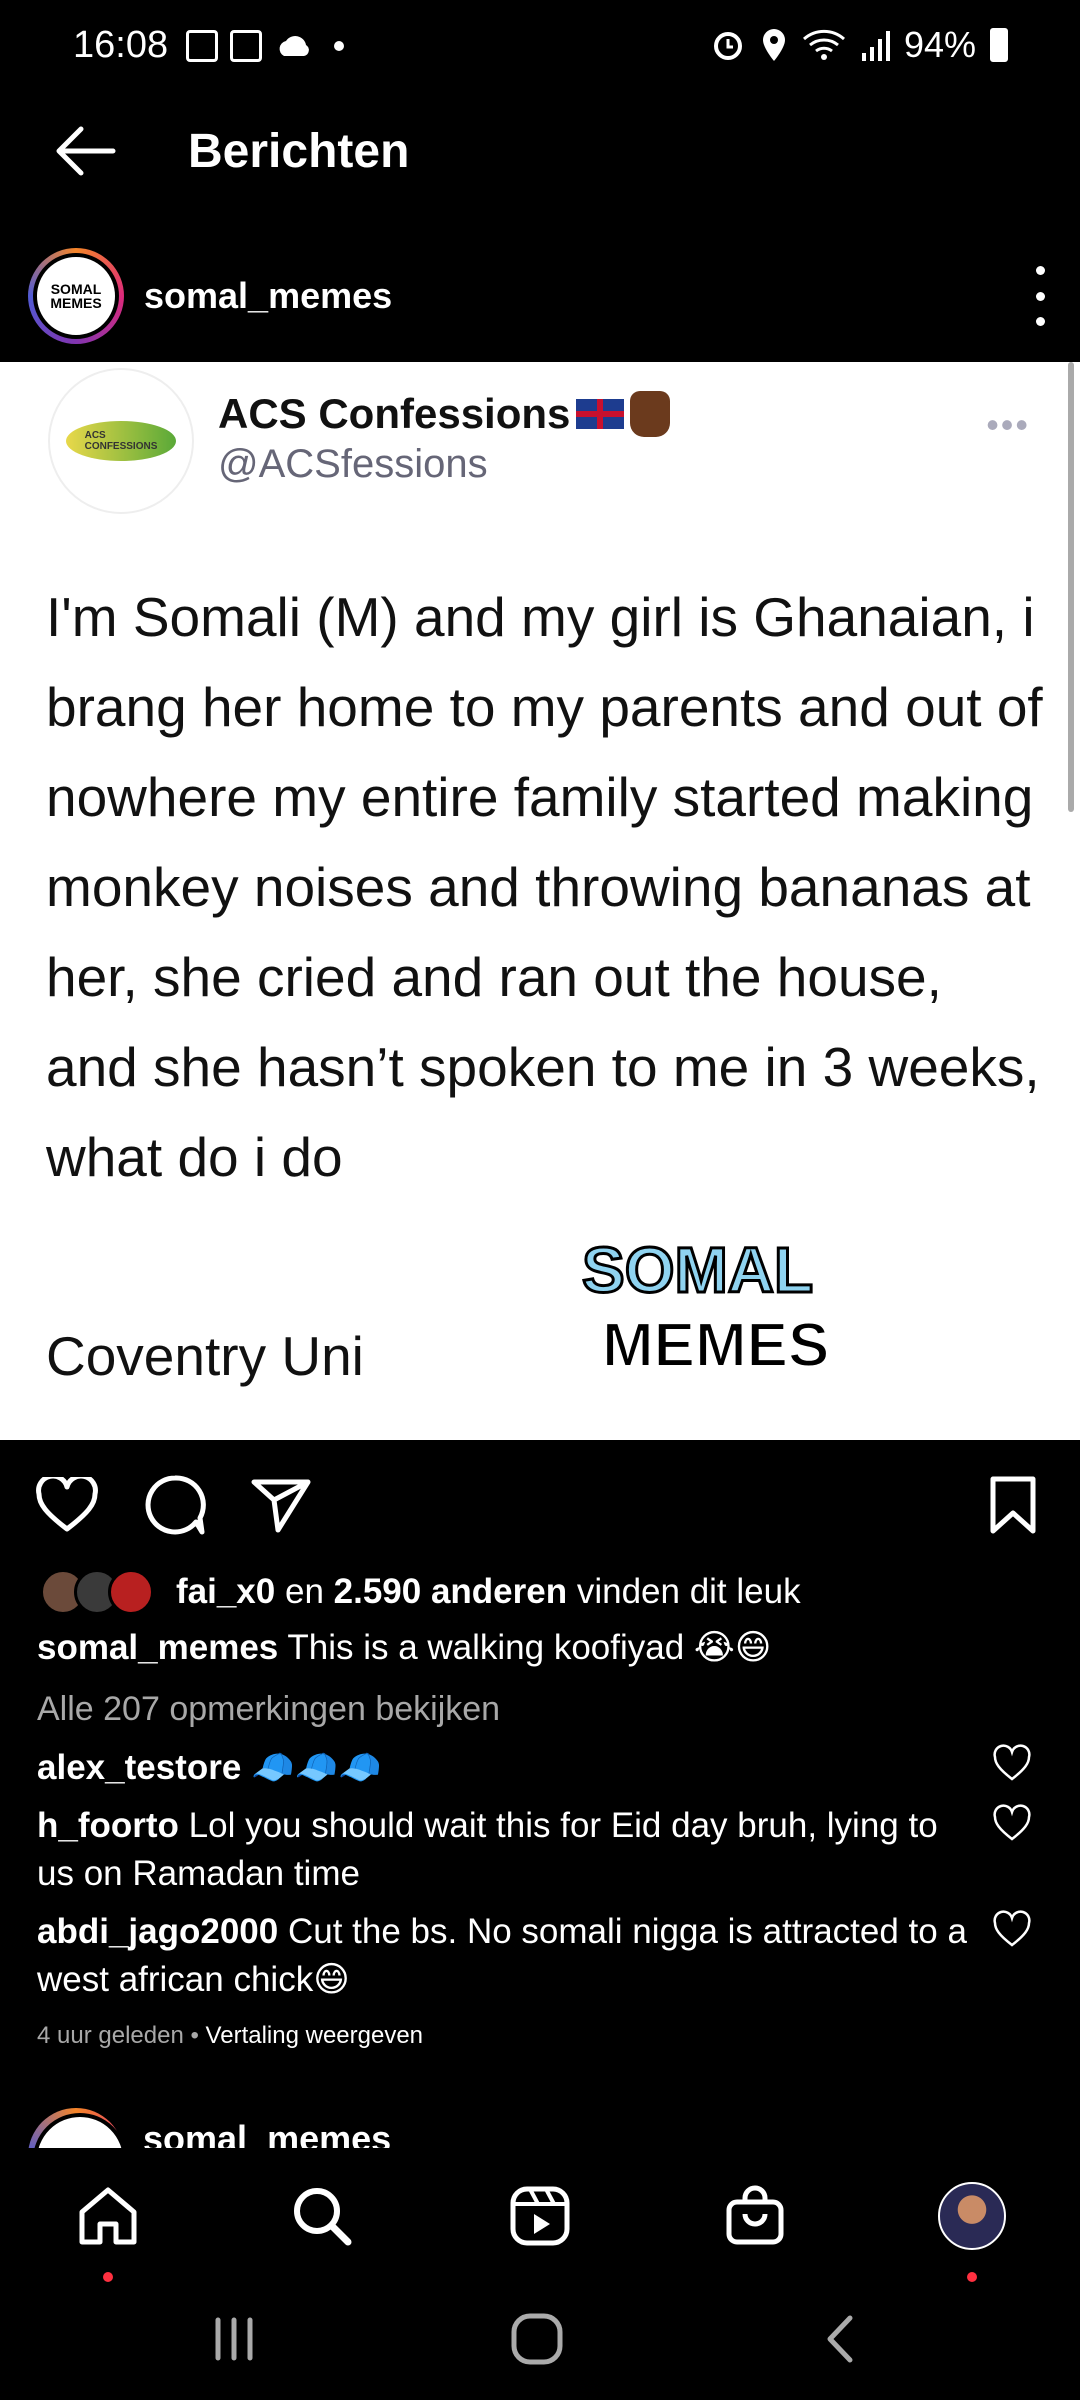 The height and width of the screenshot is (2400, 1080). Describe the element at coordinates (999, 45) in the screenshot. I see `battery-icon` at that location.